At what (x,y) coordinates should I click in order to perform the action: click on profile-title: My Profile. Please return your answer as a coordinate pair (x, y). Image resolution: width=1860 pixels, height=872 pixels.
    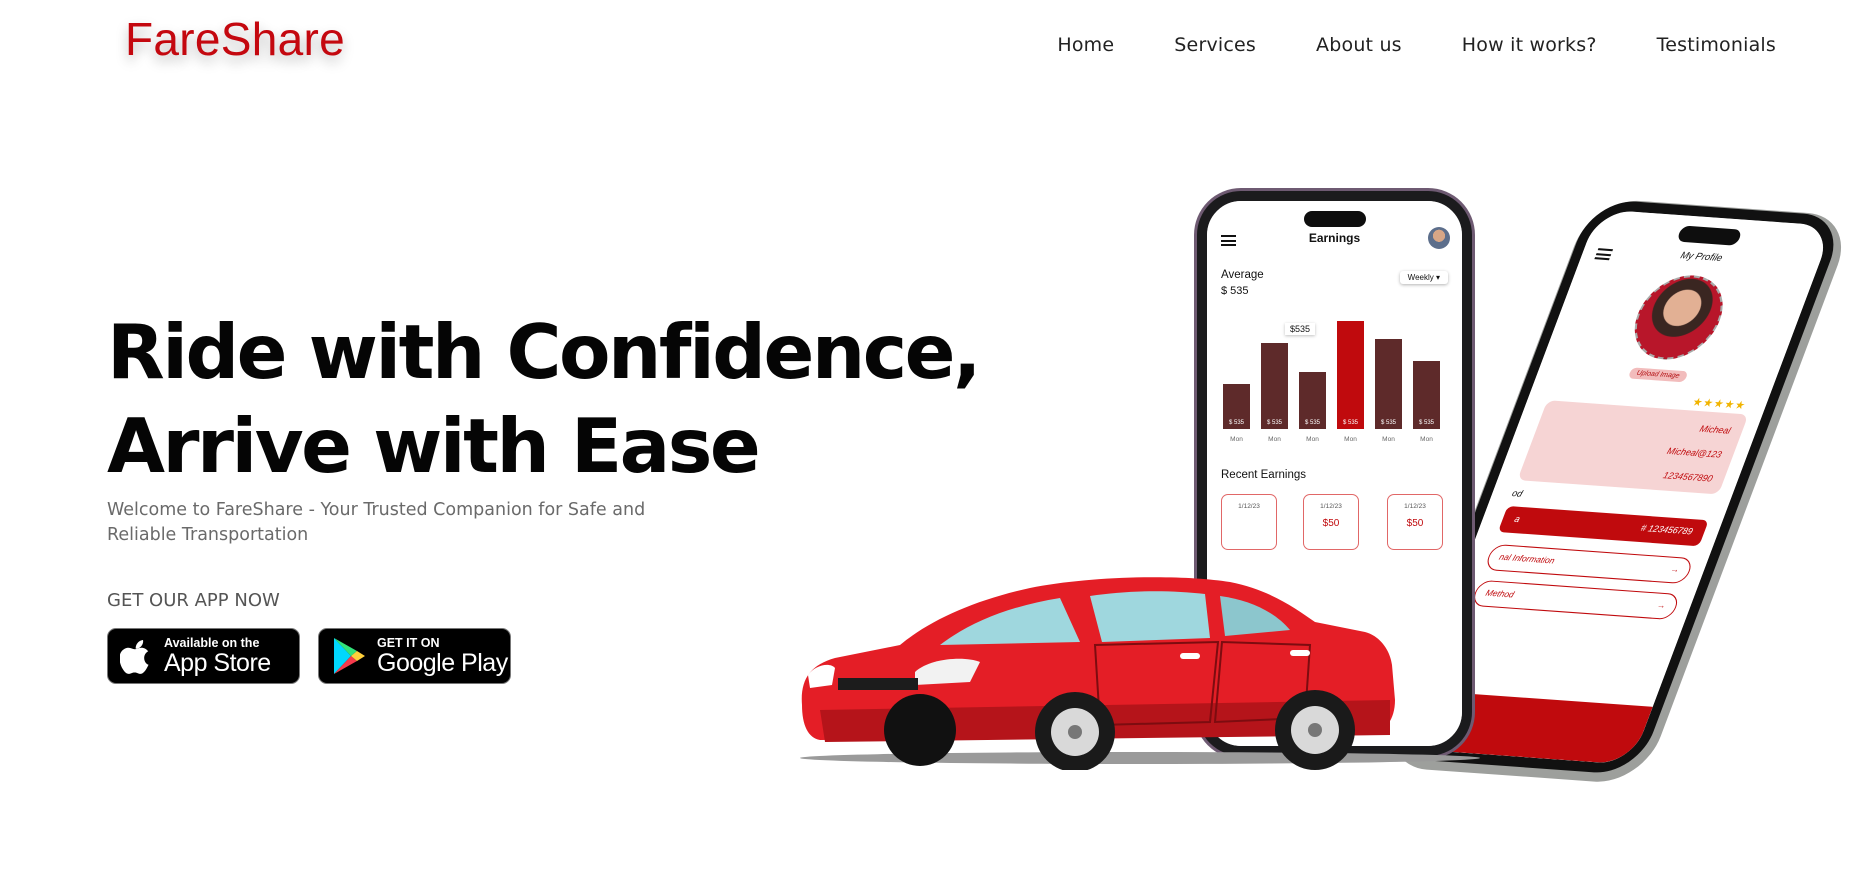
    Looking at the image, I should click on (1701, 257).